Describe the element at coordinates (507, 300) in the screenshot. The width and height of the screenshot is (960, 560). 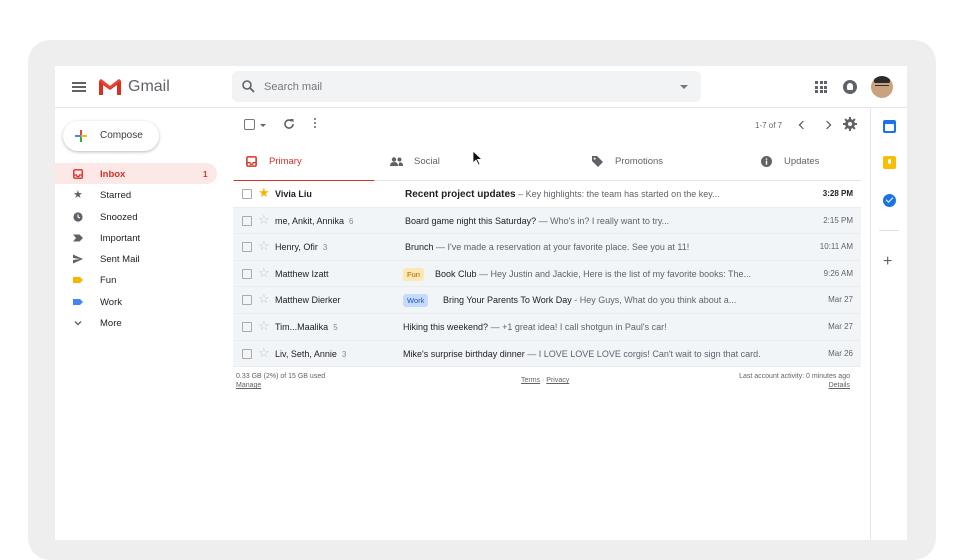
I see `email-subject: Bring Your Parents To Work Day` at that location.